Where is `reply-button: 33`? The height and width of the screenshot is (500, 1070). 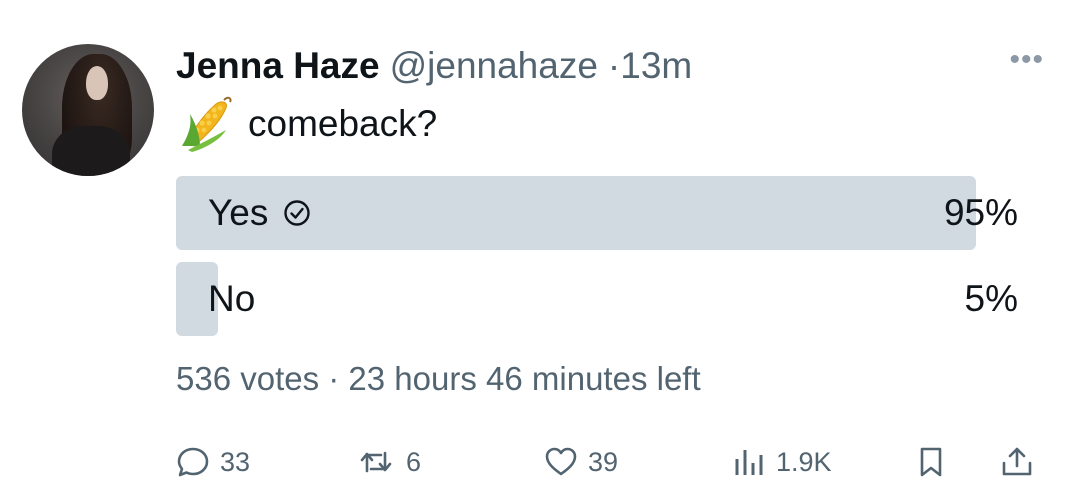 reply-button: 33 is located at coordinates (213, 462).